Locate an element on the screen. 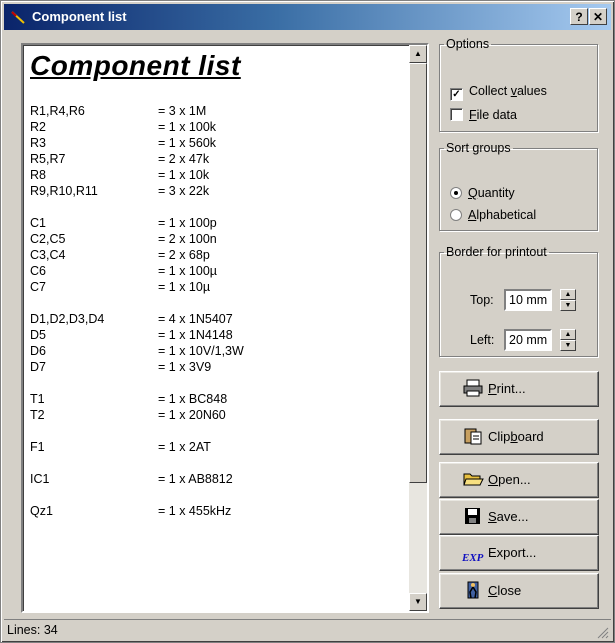 This screenshot has height=643, width=615. component-row: R8 = 1 x 10k is located at coordinates (218, 175).